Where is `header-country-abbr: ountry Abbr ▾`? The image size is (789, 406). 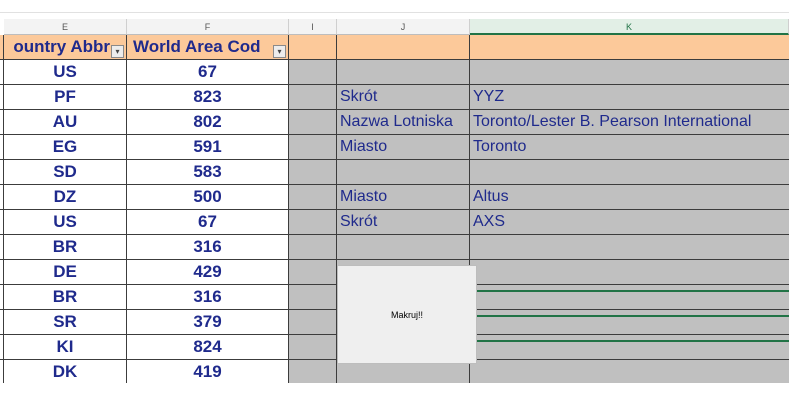 header-country-abbr: ountry Abbr ▾ is located at coordinates (65, 47).